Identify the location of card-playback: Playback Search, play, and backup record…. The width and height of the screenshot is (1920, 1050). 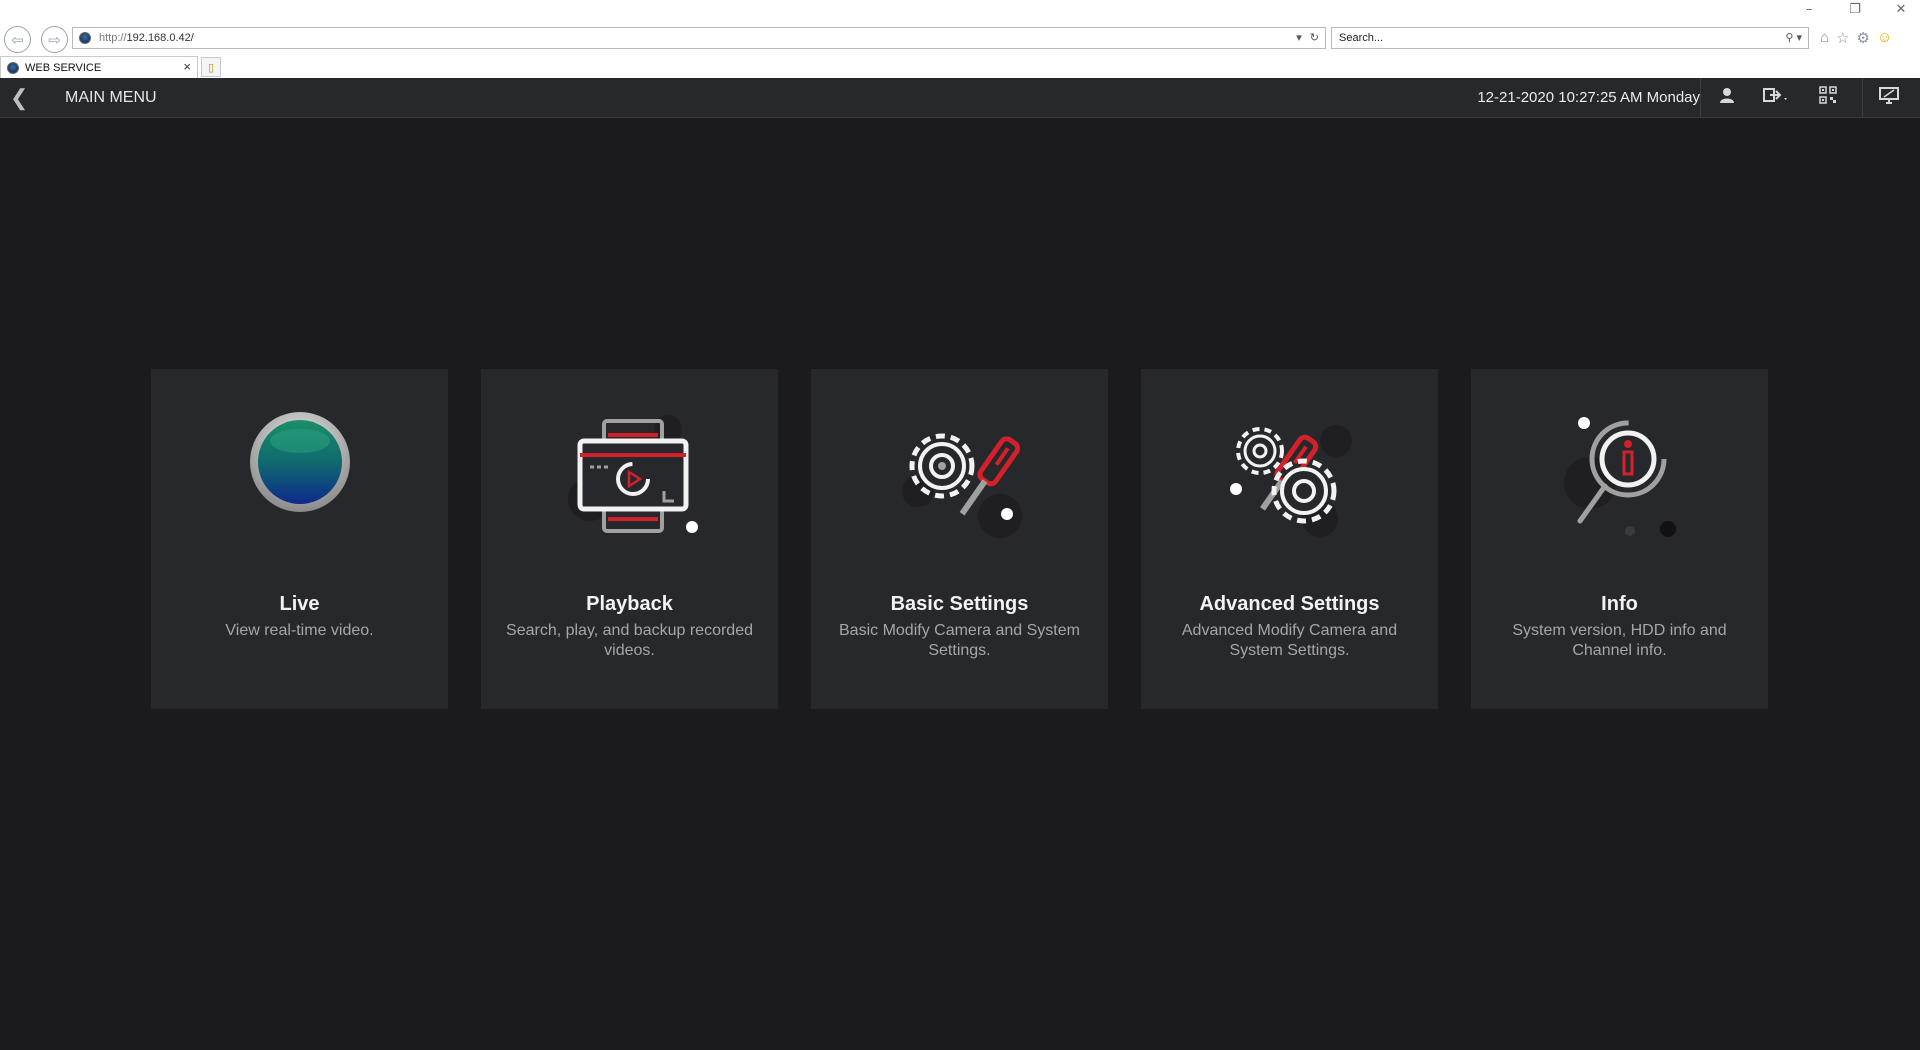
(629, 539).